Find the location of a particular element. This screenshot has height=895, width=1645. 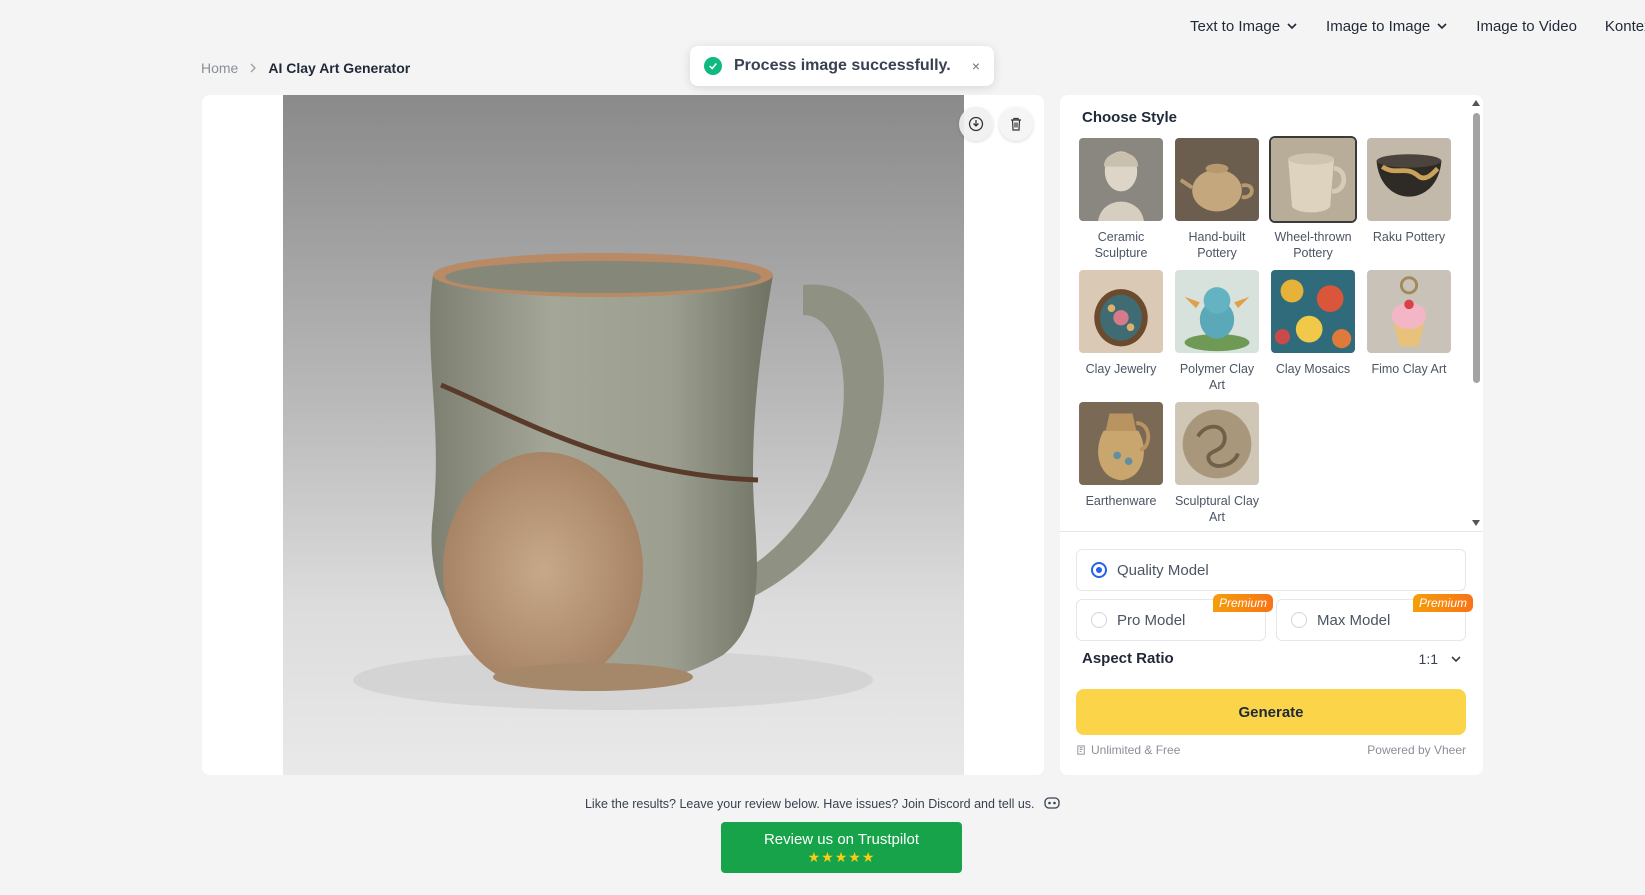

trash-icon is located at coordinates (1016, 124).